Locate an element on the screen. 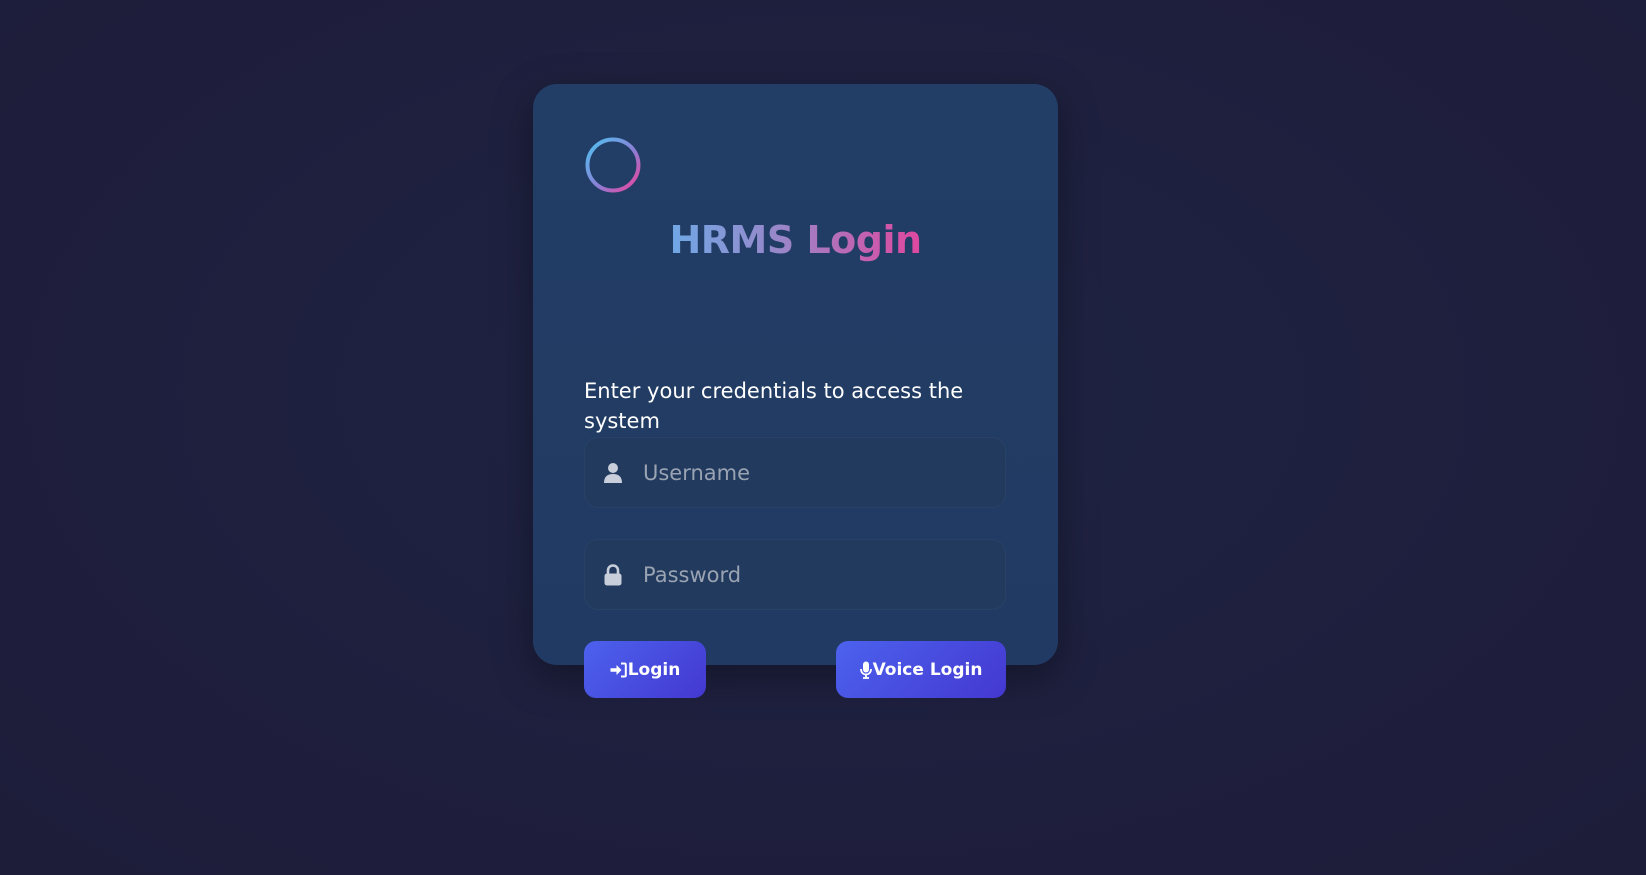 Image resolution: width=1646 pixels, height=875 pixels. voice-login-button: Voice Login is located at coordinates (921, 669).